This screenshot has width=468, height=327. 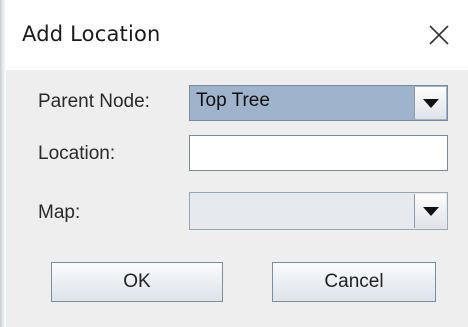 What do you see at coordinates (233, 100) in the screenshot?
I see `parent-node-value: Top Tree` at bounding box center [233, 100].